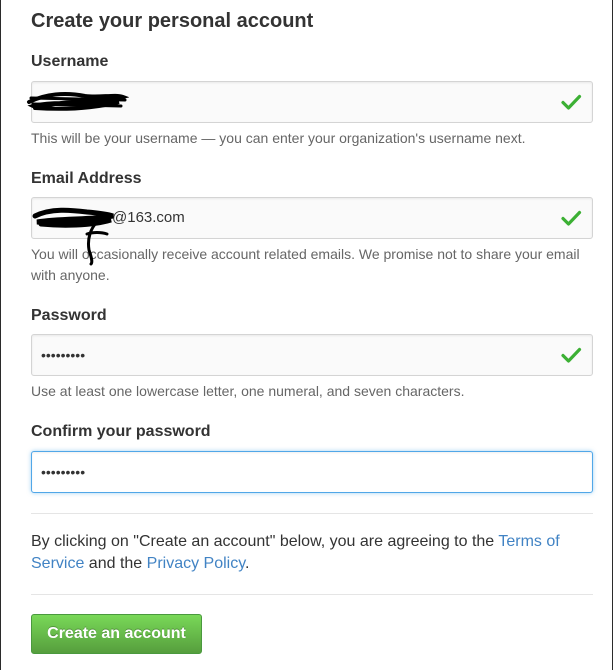 The image size is (613, 670). I want to click on email-value: @163.com, so click(148, 217).